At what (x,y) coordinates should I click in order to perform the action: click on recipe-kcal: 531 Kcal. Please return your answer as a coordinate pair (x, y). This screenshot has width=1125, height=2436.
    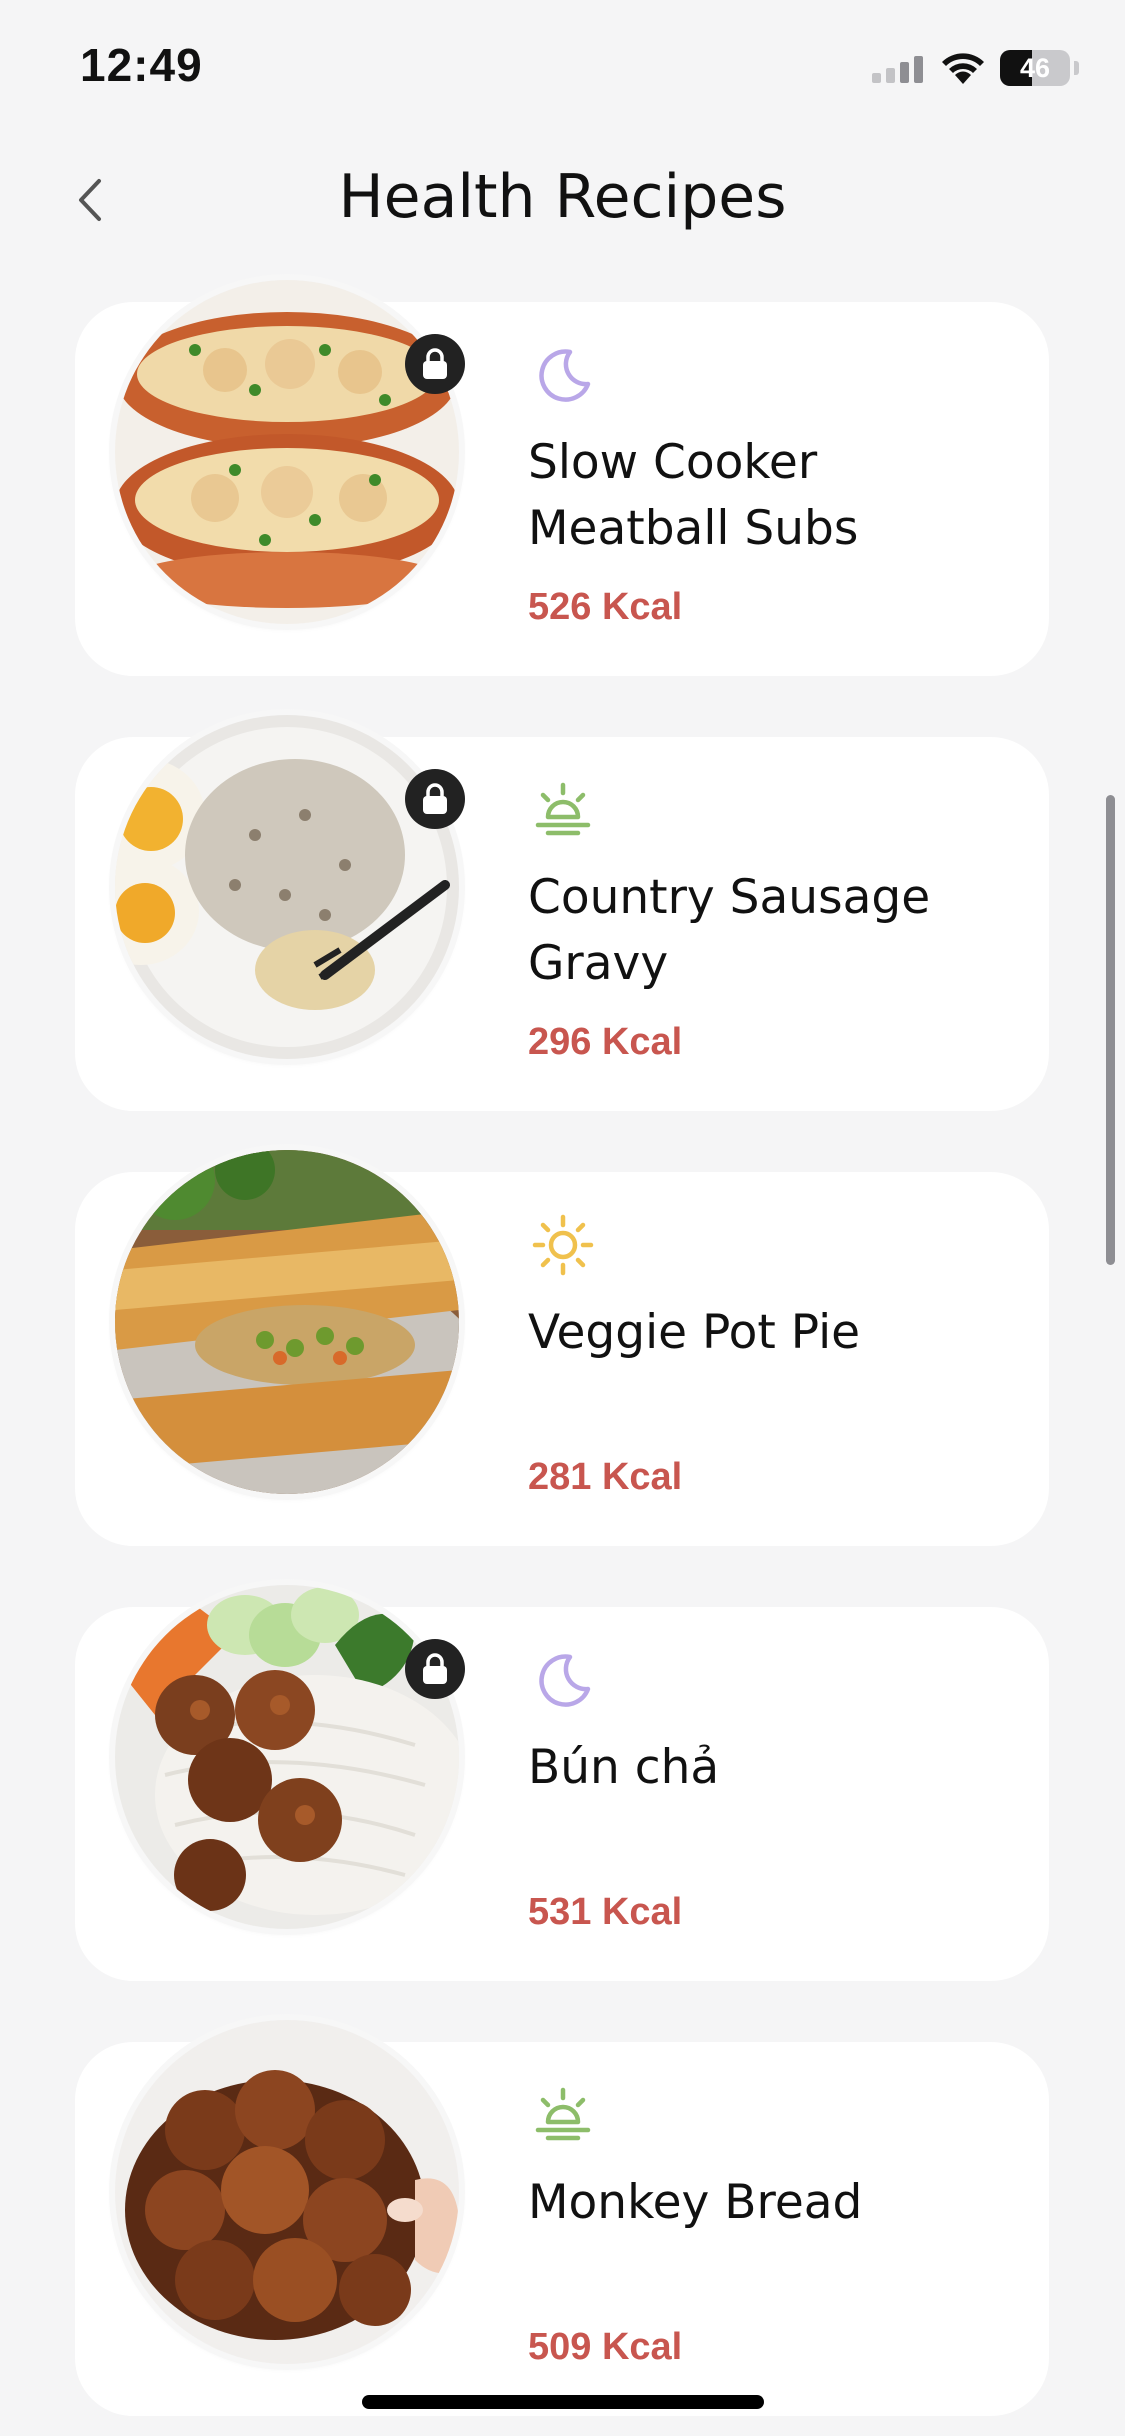
    Looking at the image, I should click on (605, 1912).